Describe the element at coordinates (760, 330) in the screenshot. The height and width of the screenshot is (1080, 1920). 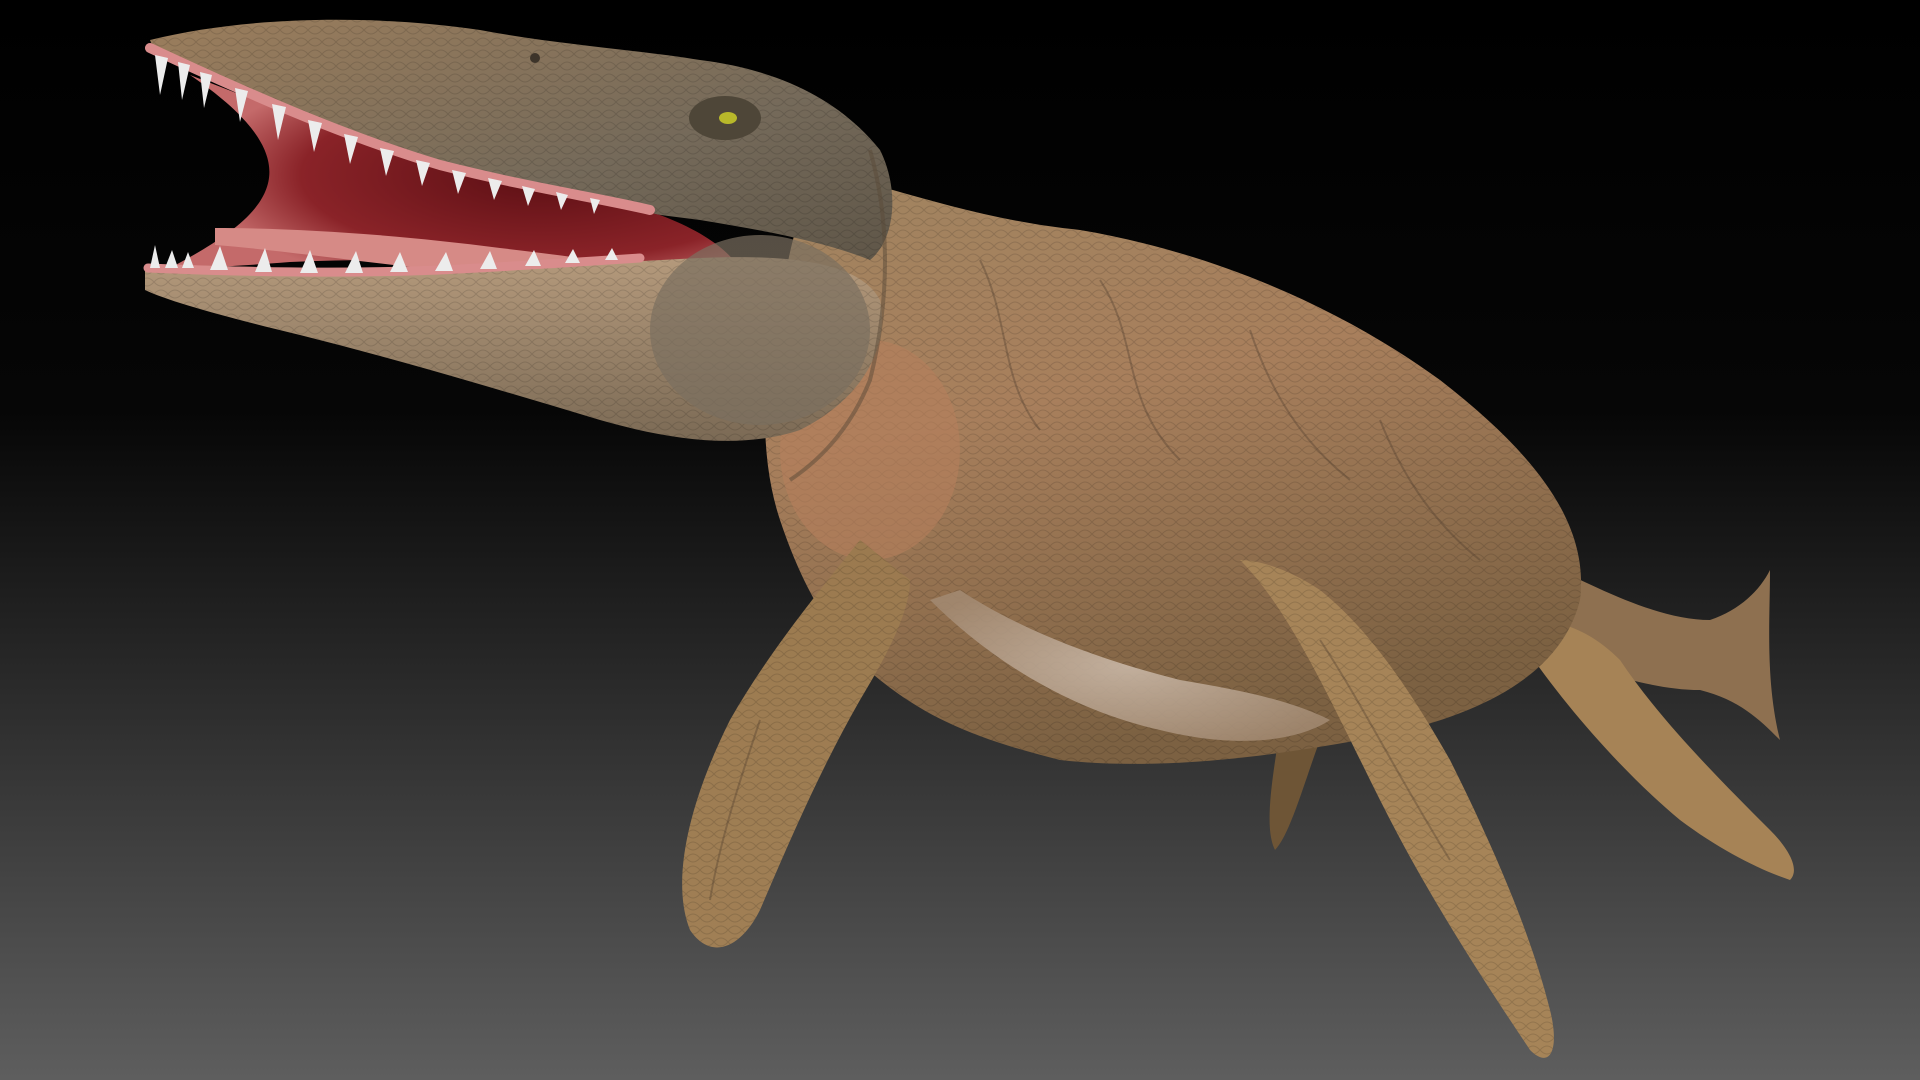
I see `cheek` at that location.